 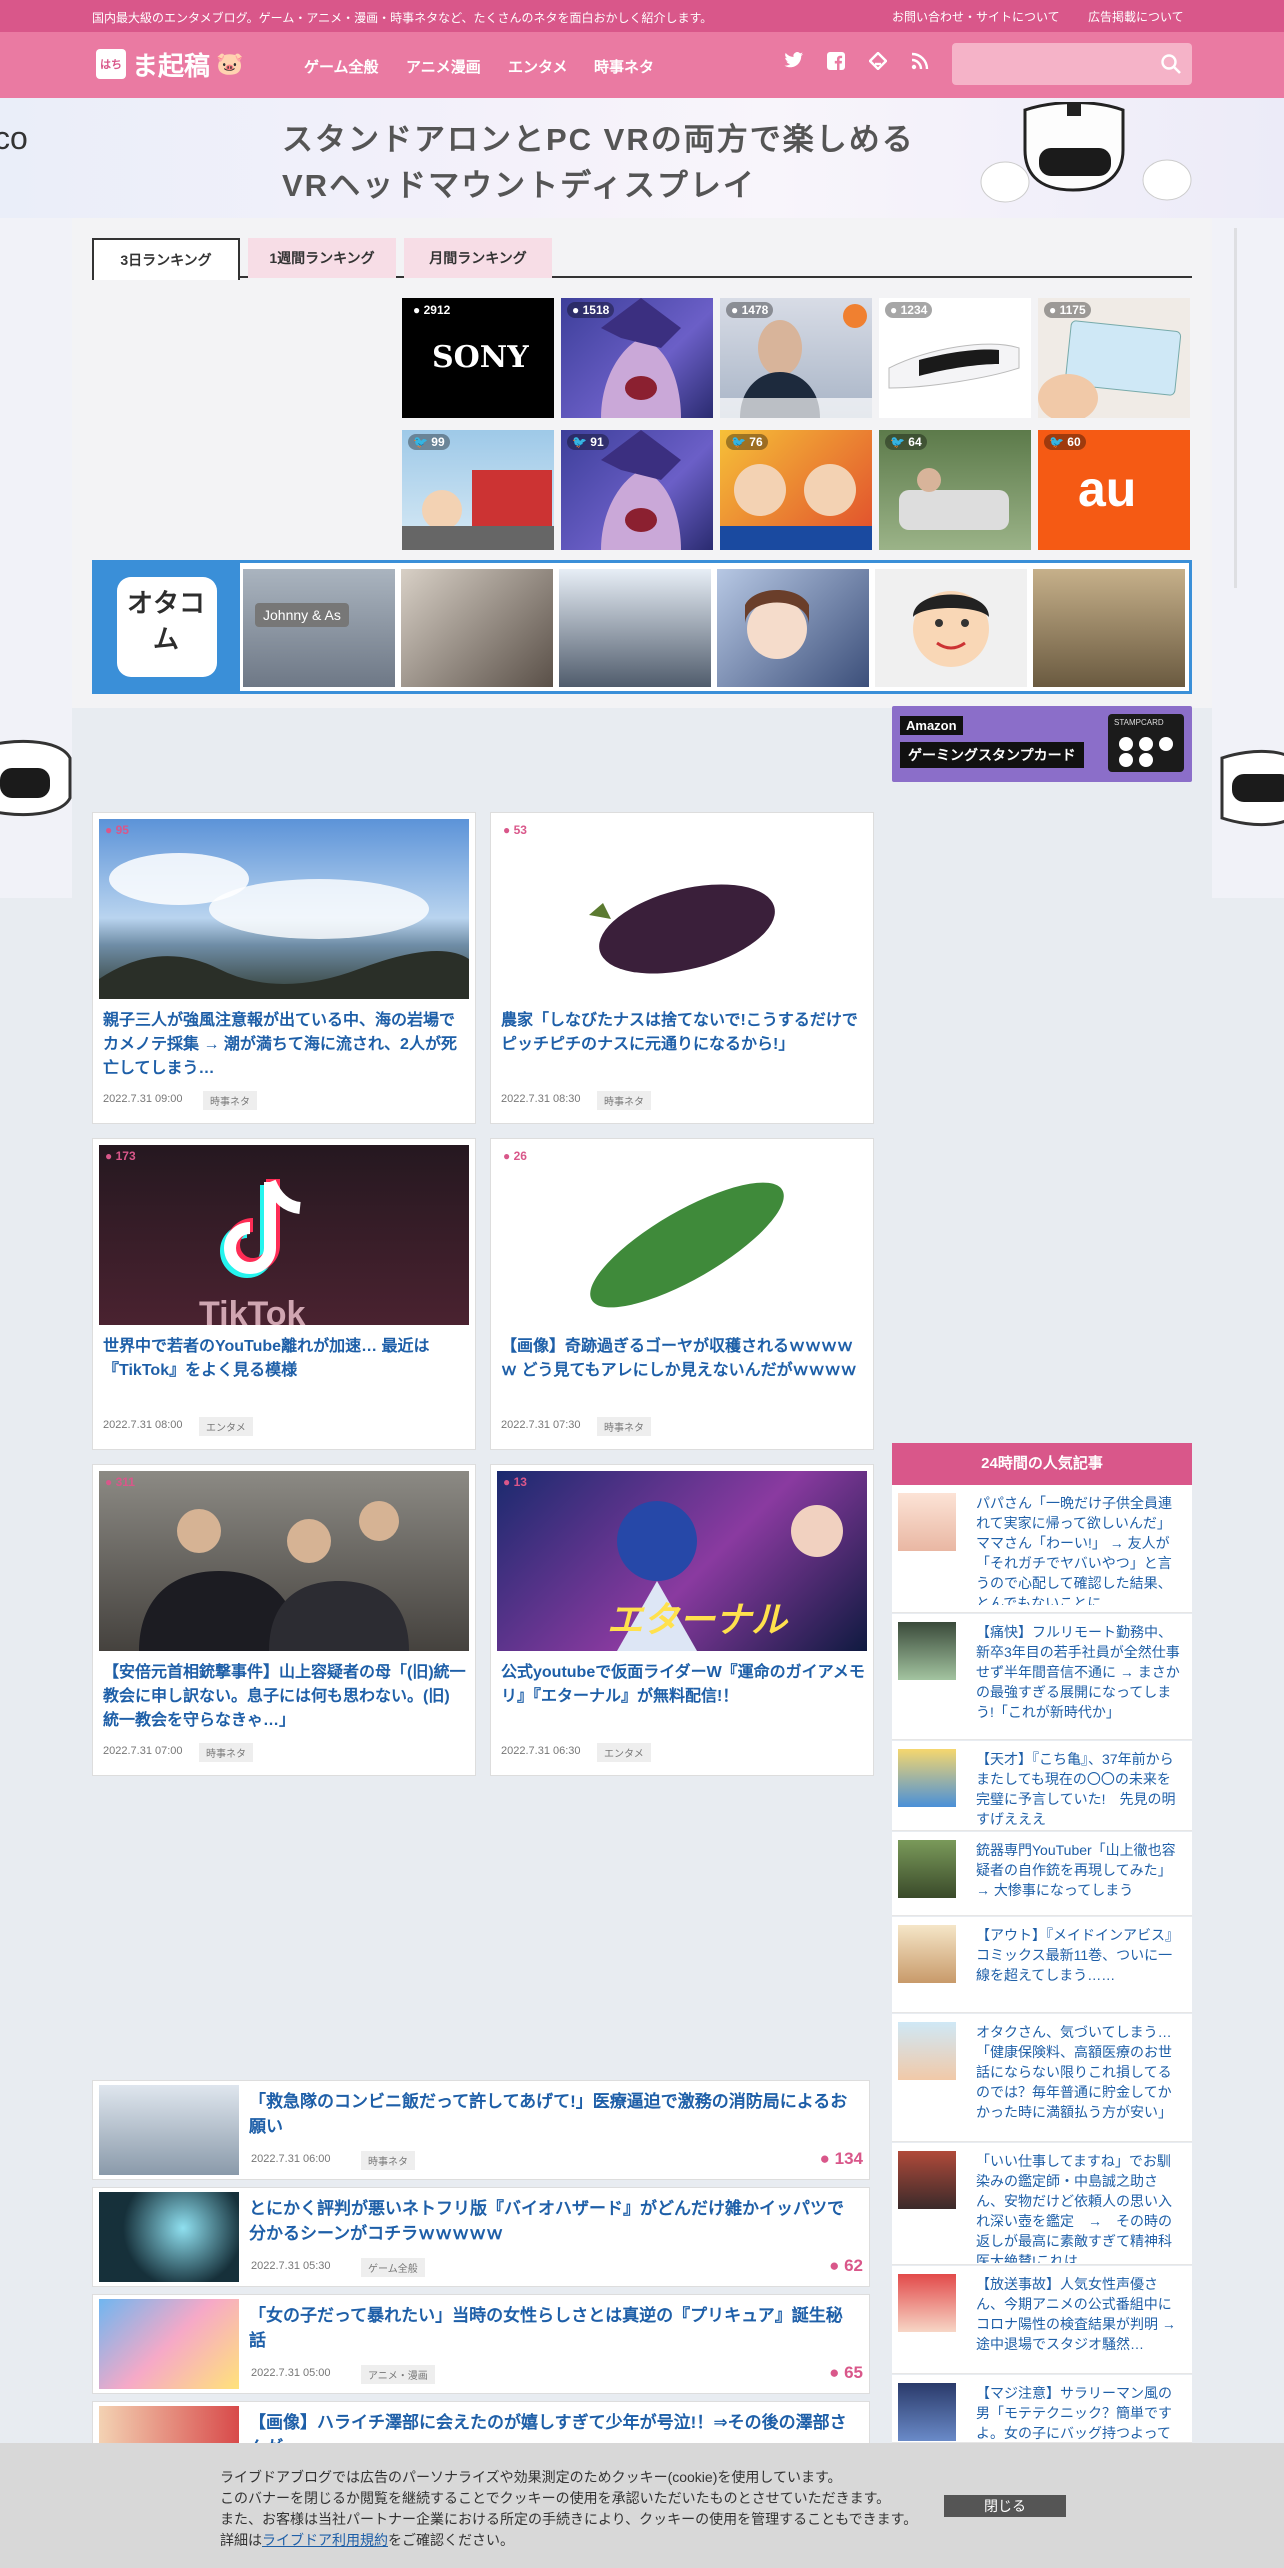 I want to click on site-logo: はち ま起稿 🐷, so click(x=169, y=64).